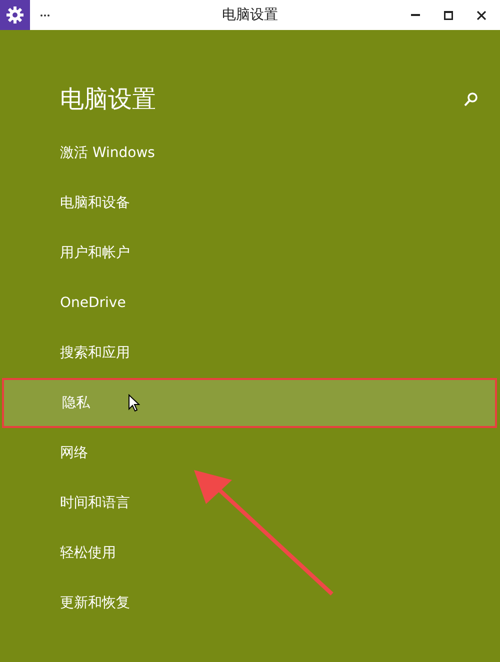  I want to click on settings-category: 时间和语言, so click(250, 503).